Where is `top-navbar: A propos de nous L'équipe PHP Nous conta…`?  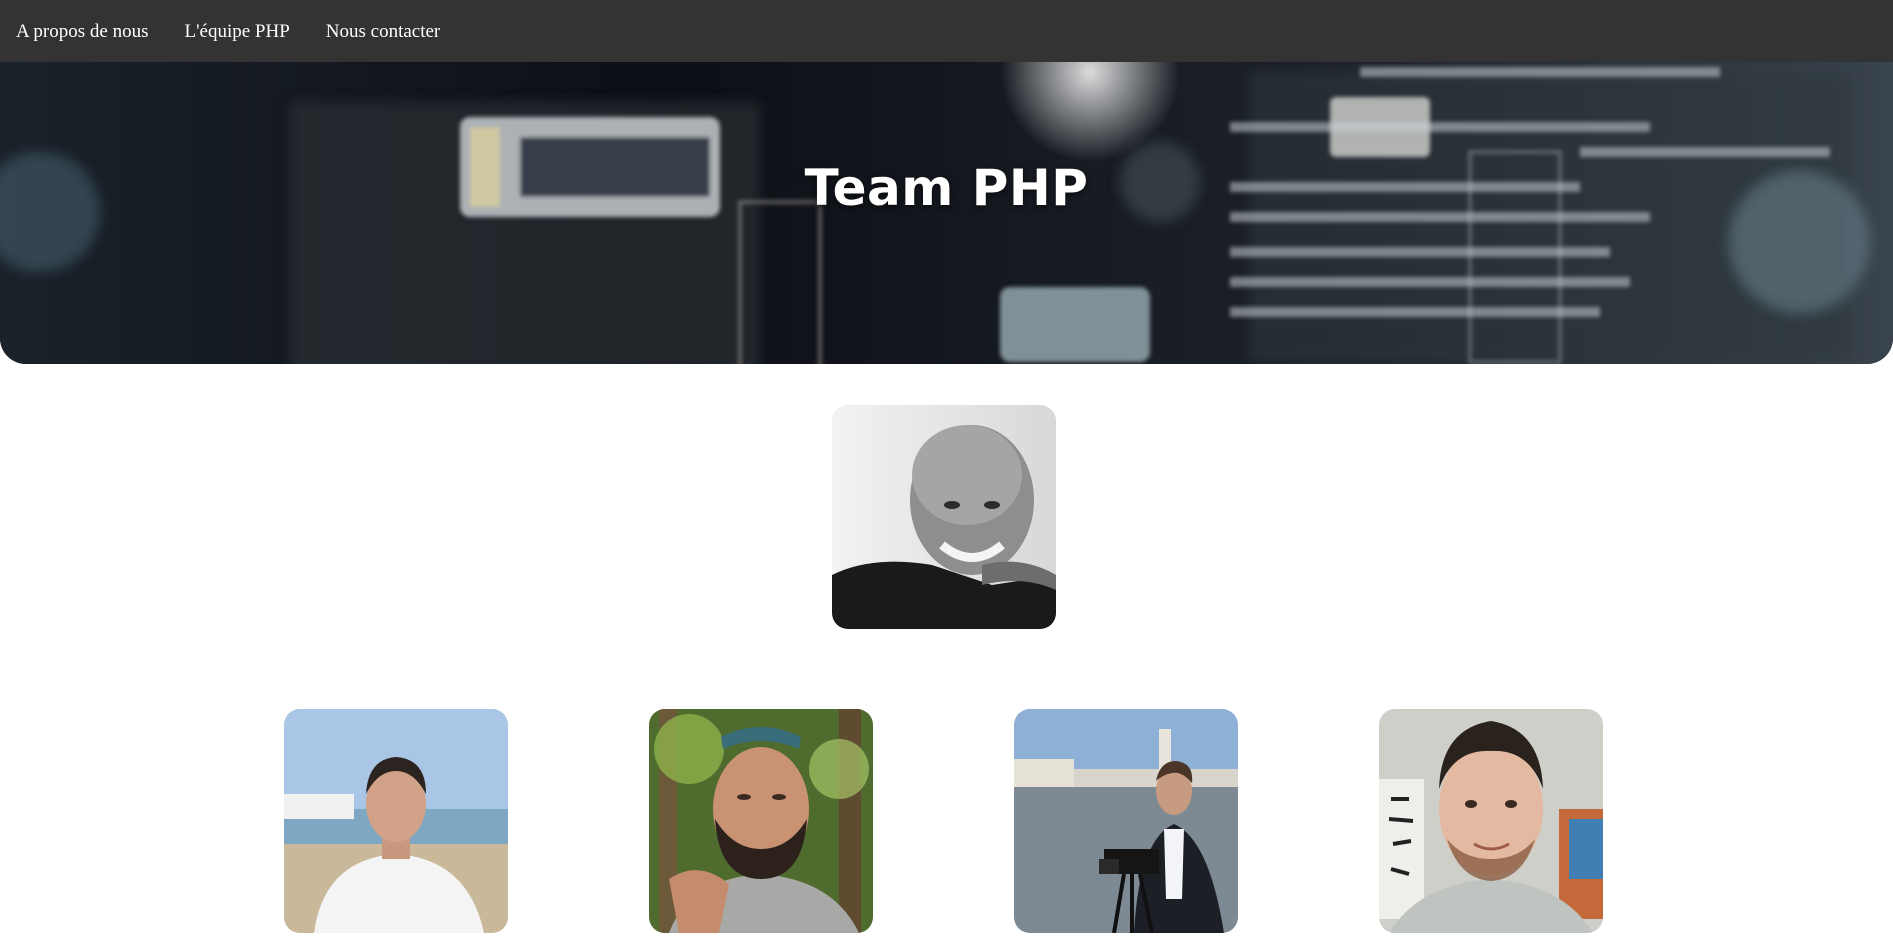 top-navbar: A propos de nous L'équipe PHP Nous conta… is located at coordinates (946, 31).